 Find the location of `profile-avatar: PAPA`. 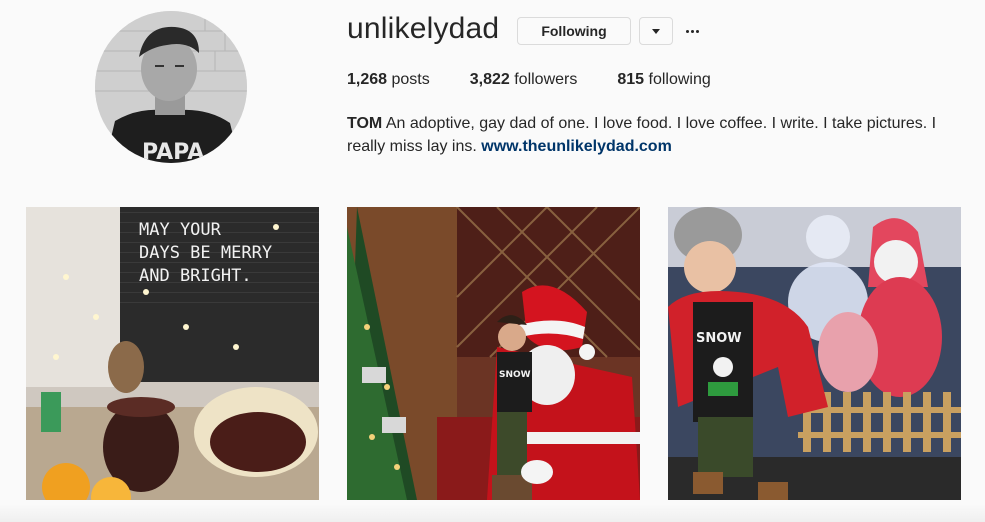

profile-avatar: PAPA is located at coordinates (171, 87).